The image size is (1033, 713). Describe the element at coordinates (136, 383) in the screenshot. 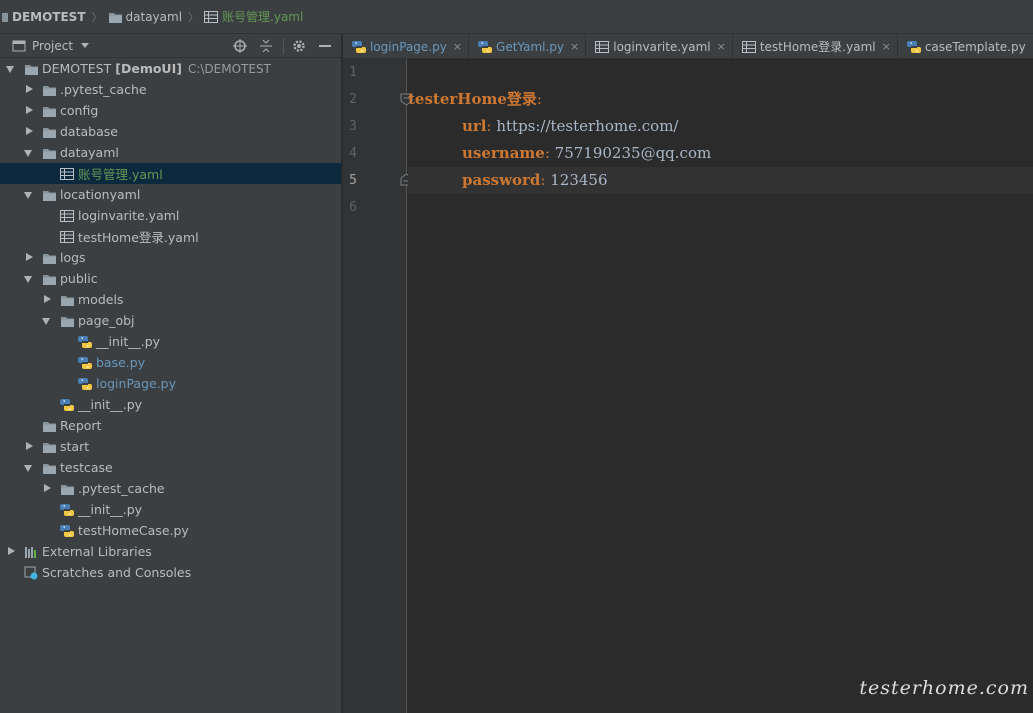

I see `tree-item-label: loginPage.py` at that location.